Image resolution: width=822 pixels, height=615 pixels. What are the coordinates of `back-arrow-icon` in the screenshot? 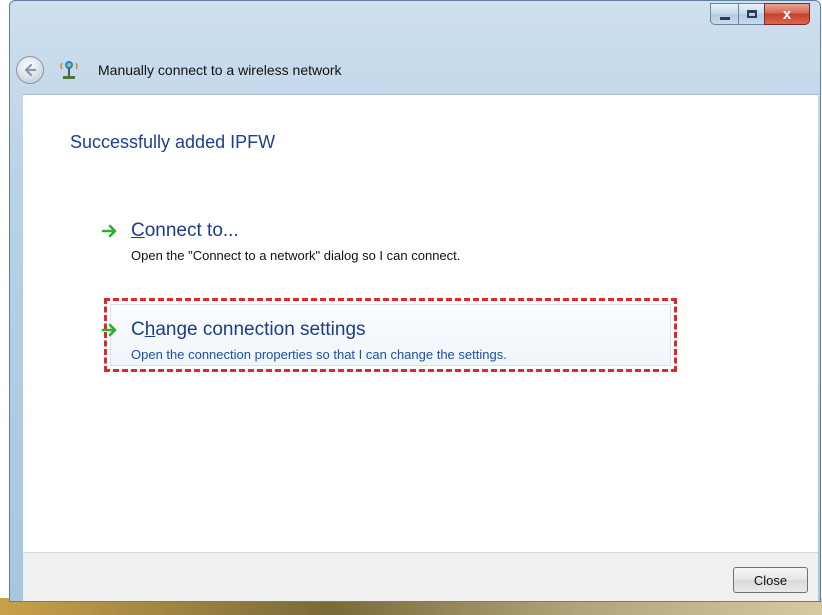 It's located at (30, 70).